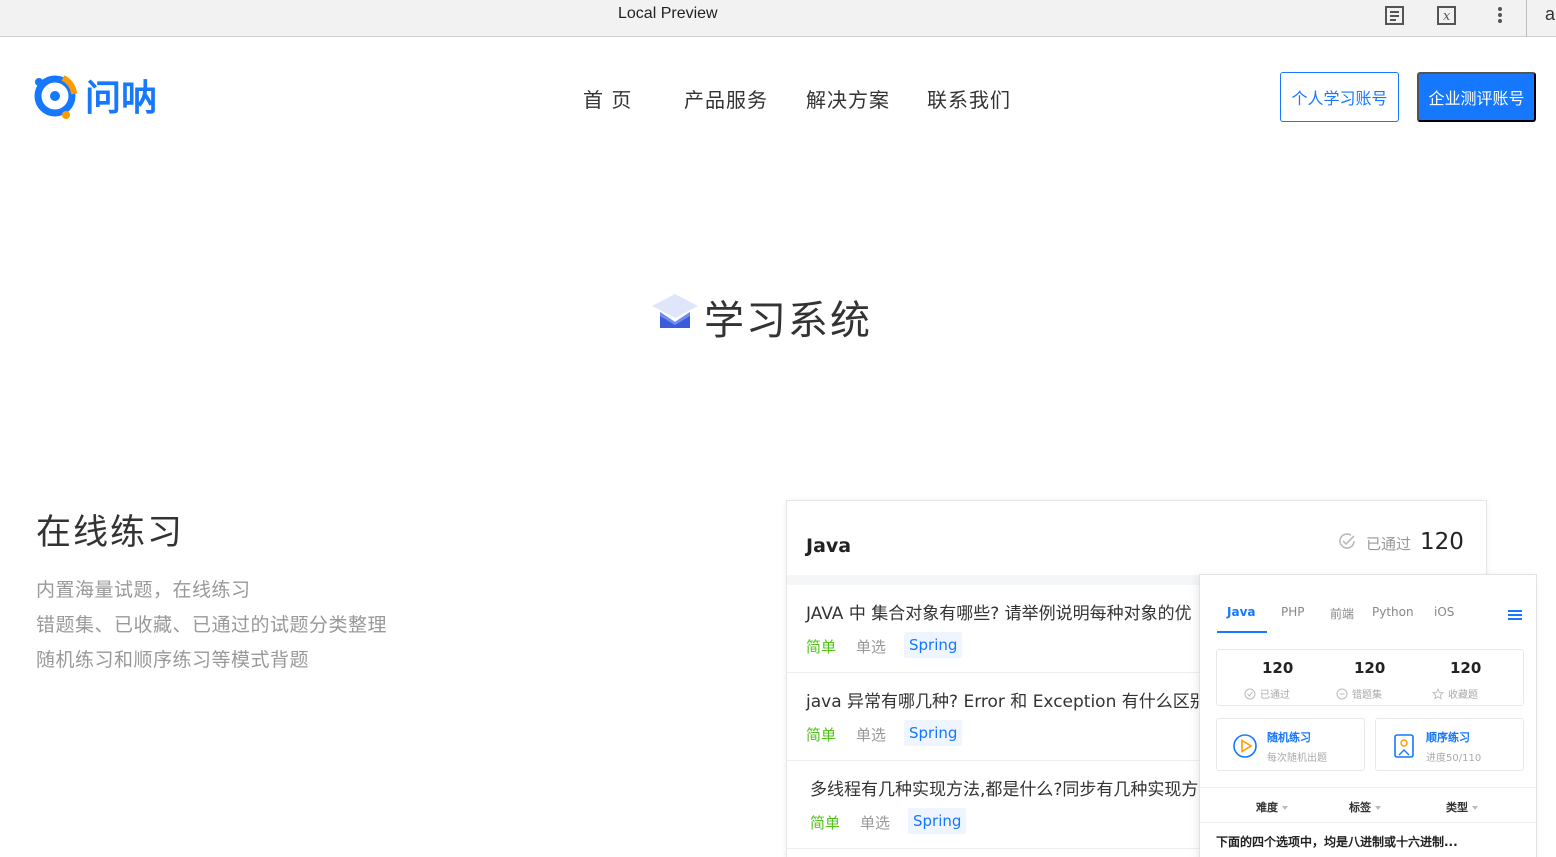 The width and height of the screenshot is (1556, 857). What do you see at coordinates (173, 660) in the screenshot?
I see `feature-line: 随机练习和顺序练习等模式背题` at bounding box center [173, 660].